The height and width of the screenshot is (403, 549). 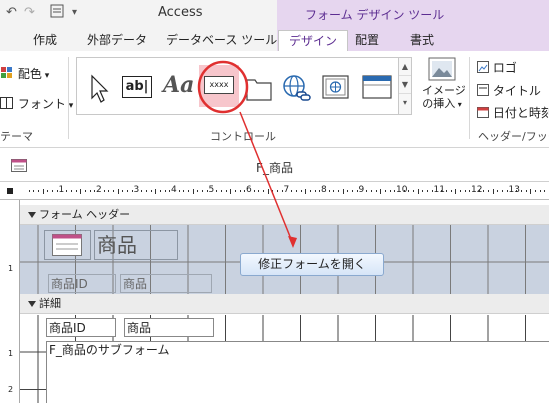 What do you see at coordinates (377, 87) in the screenshot?
I see `navigation-control-icon` at bounding box center [377, 87].